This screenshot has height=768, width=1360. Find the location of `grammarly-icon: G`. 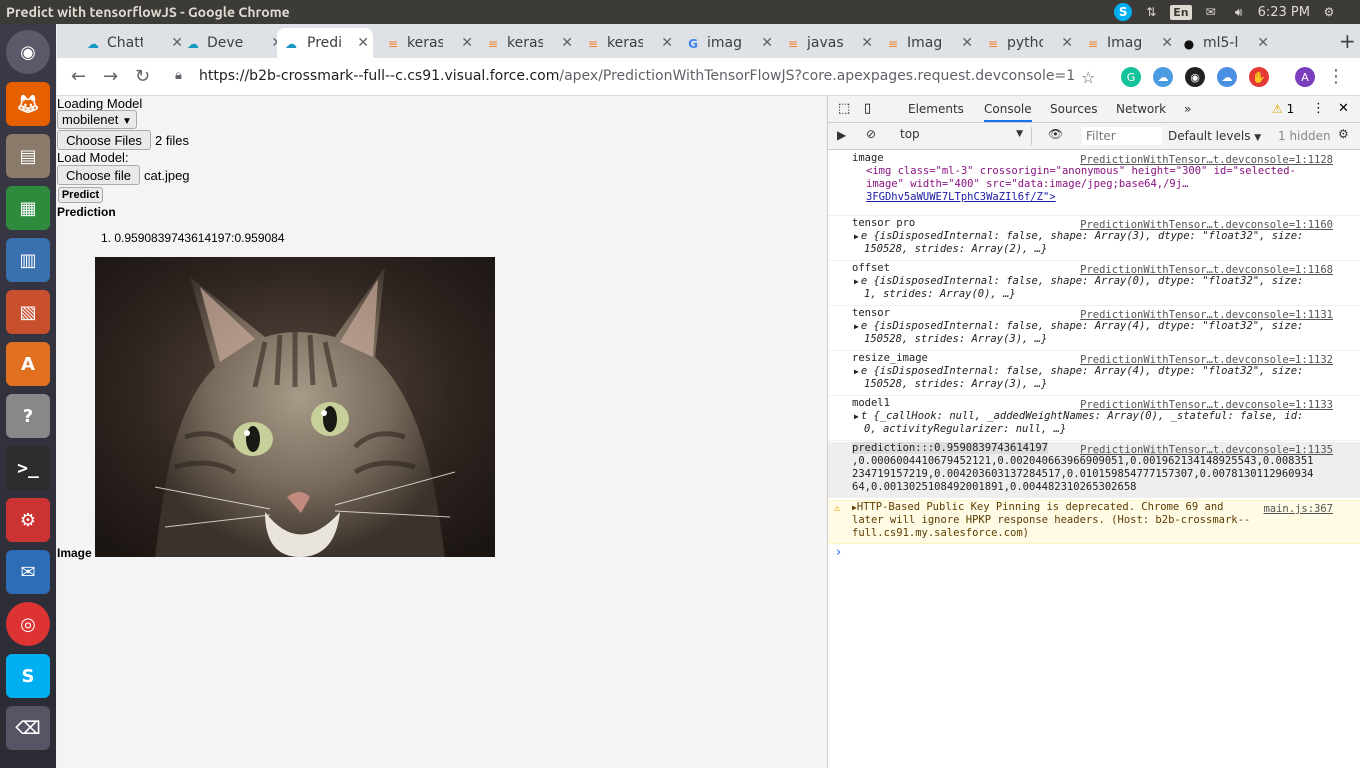

grammarly-icon: G is located at coordinates (1131, 77).